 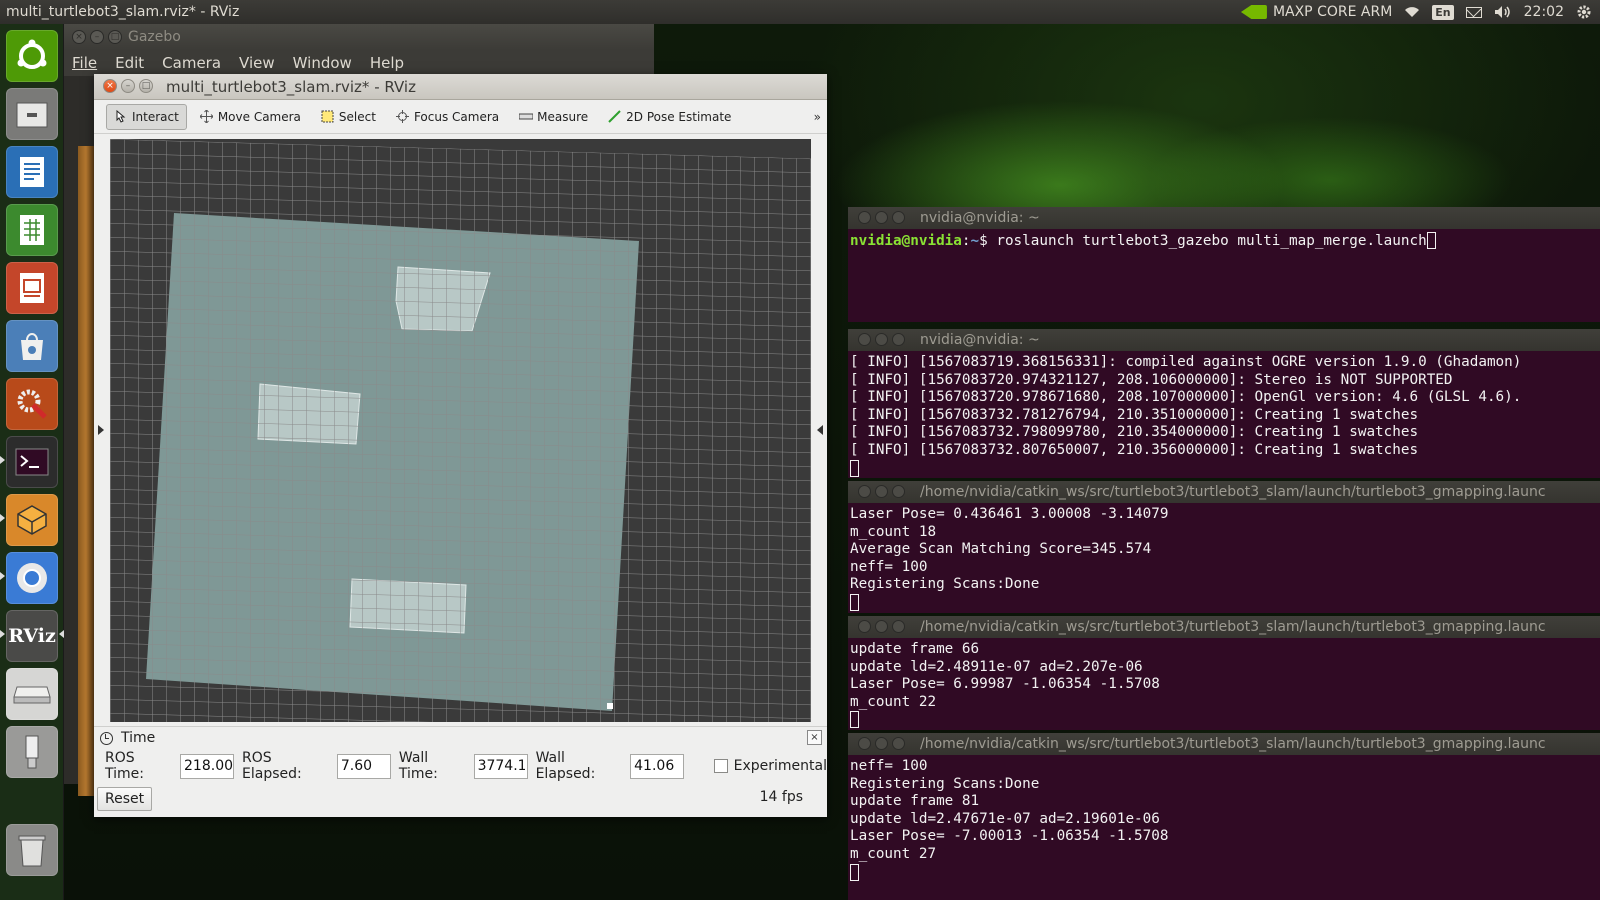 I want to click on rviz-window-controls: × – □, so click(x=128, y=86).